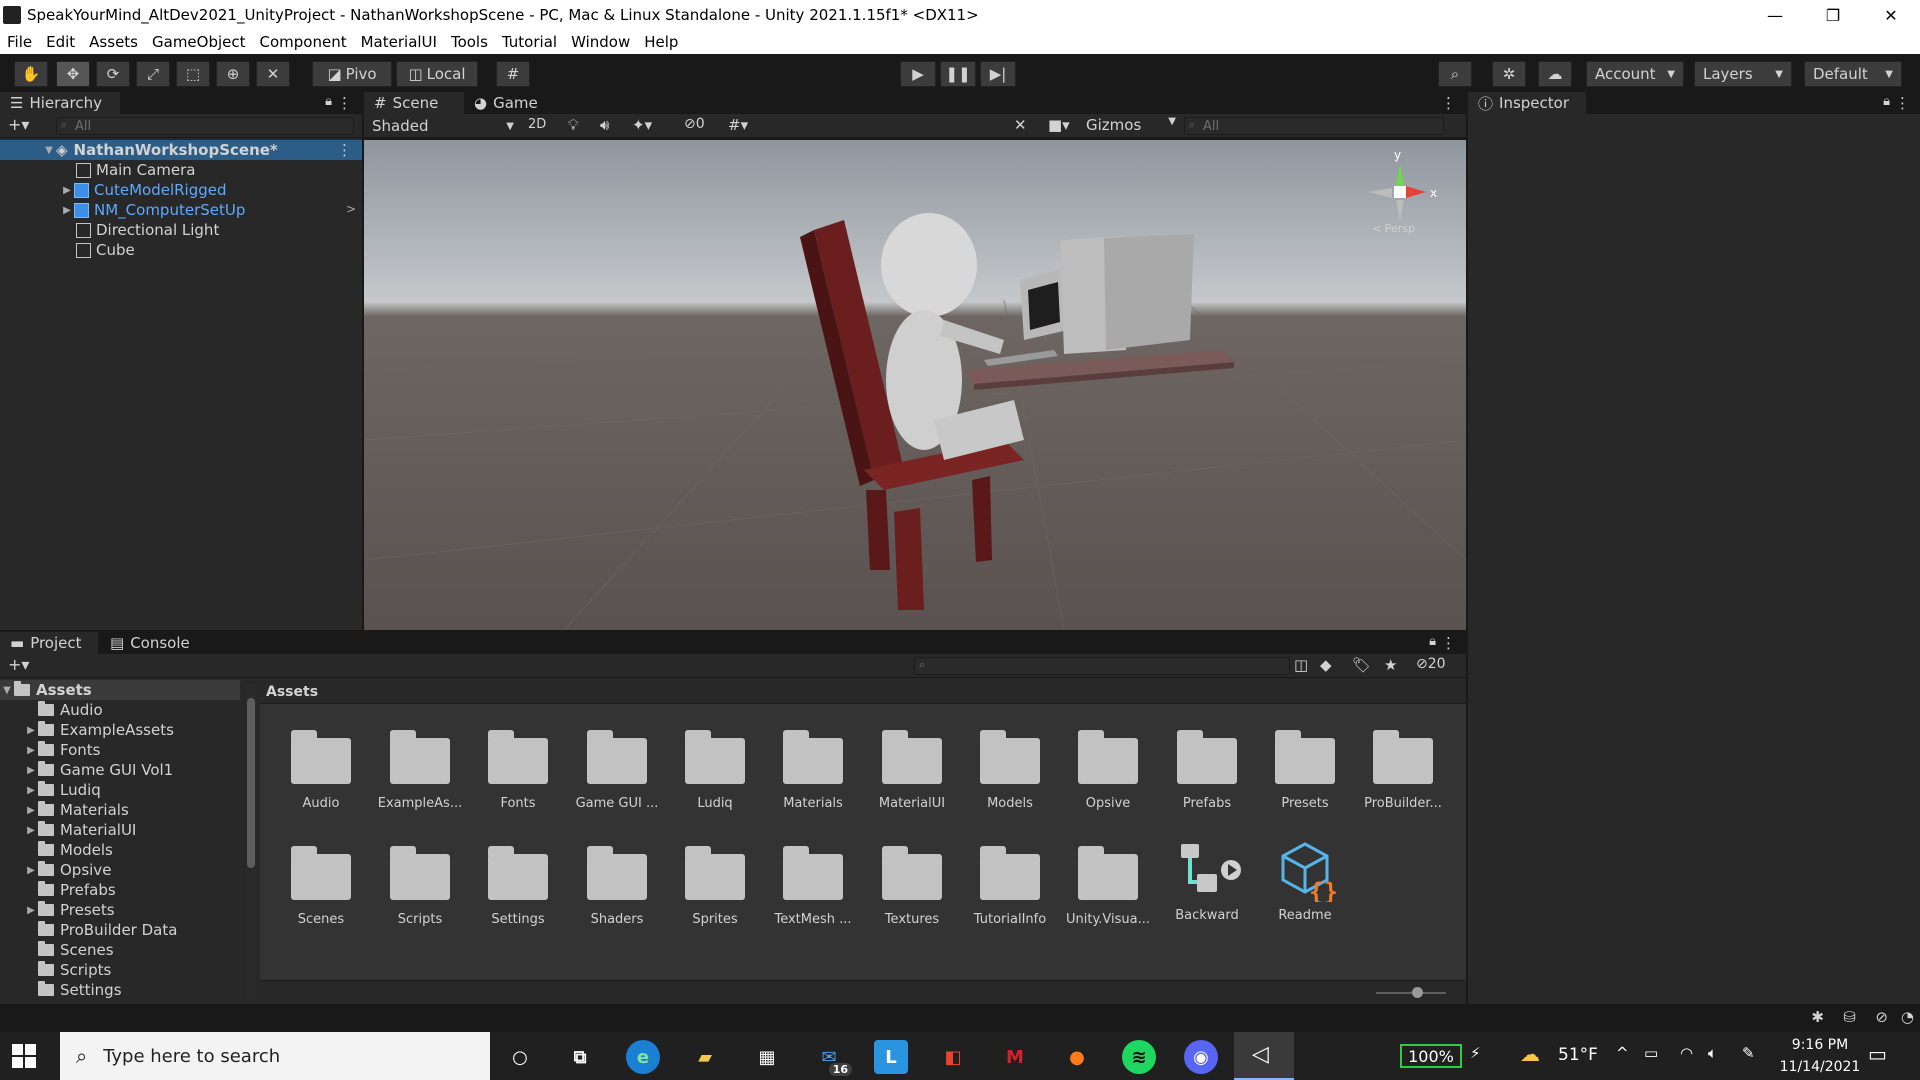  What do you see at coordinates (98, 770) in the screenshot?
I see `tree-item: ▶ Game GUI Vol1` at bounding box center [98, 770].